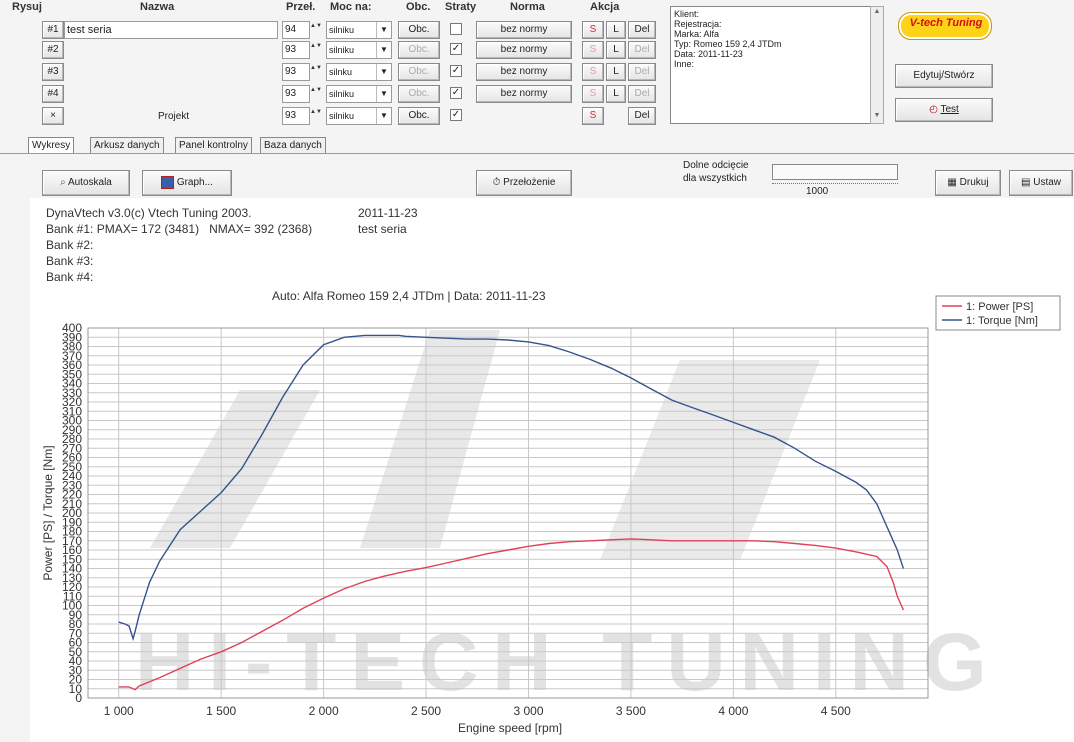  I want to click on project-close-button: ×, so click(53, 116).